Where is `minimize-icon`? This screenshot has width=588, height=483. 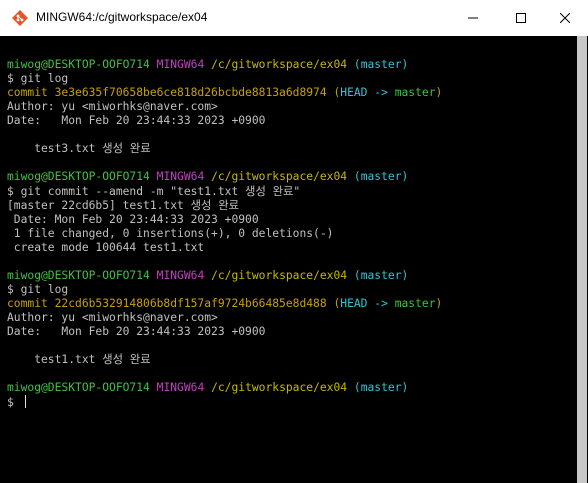 minimize-icon is located at coordinates (473, 18).